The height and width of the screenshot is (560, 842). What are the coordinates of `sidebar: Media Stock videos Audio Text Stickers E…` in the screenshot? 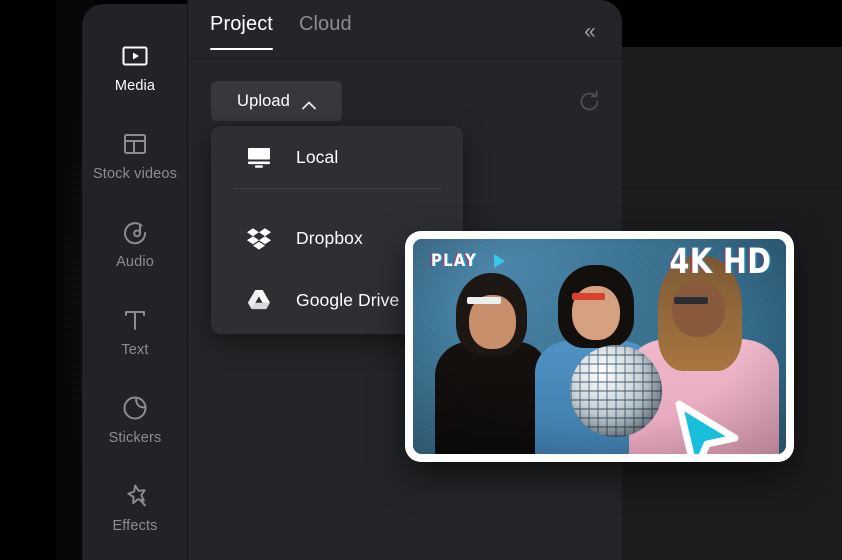 It's located at (135, 282).